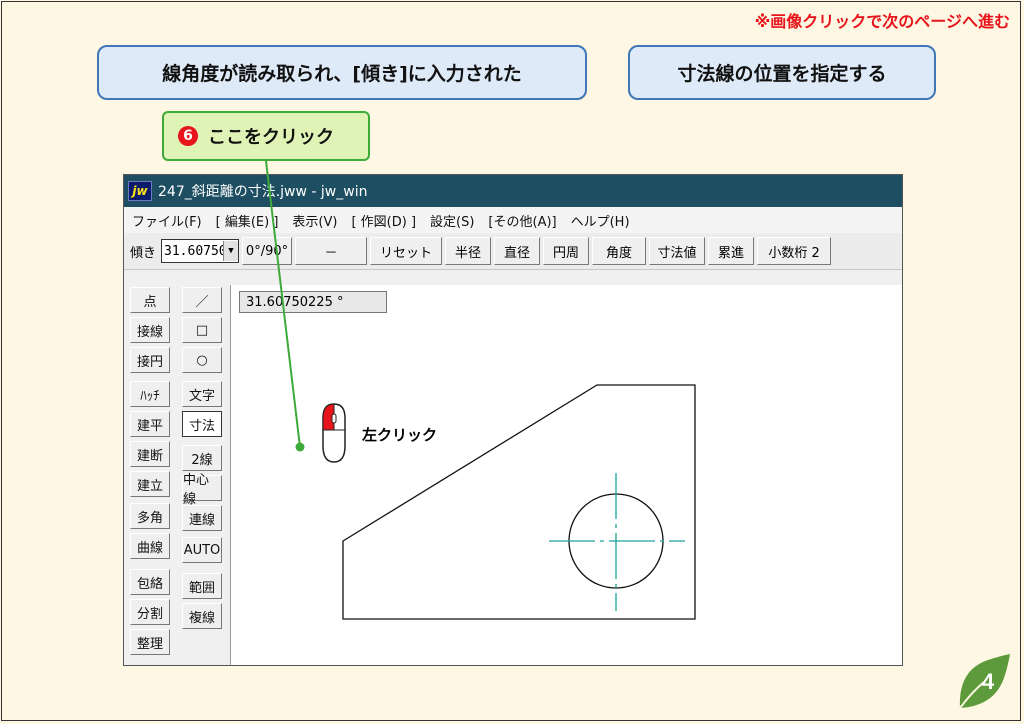 The image size is (1024, 724). What do you see at coordinates (150, 612) in the screenshot?
I see `tool-divide: 分割` at bounding box center [150, 612].